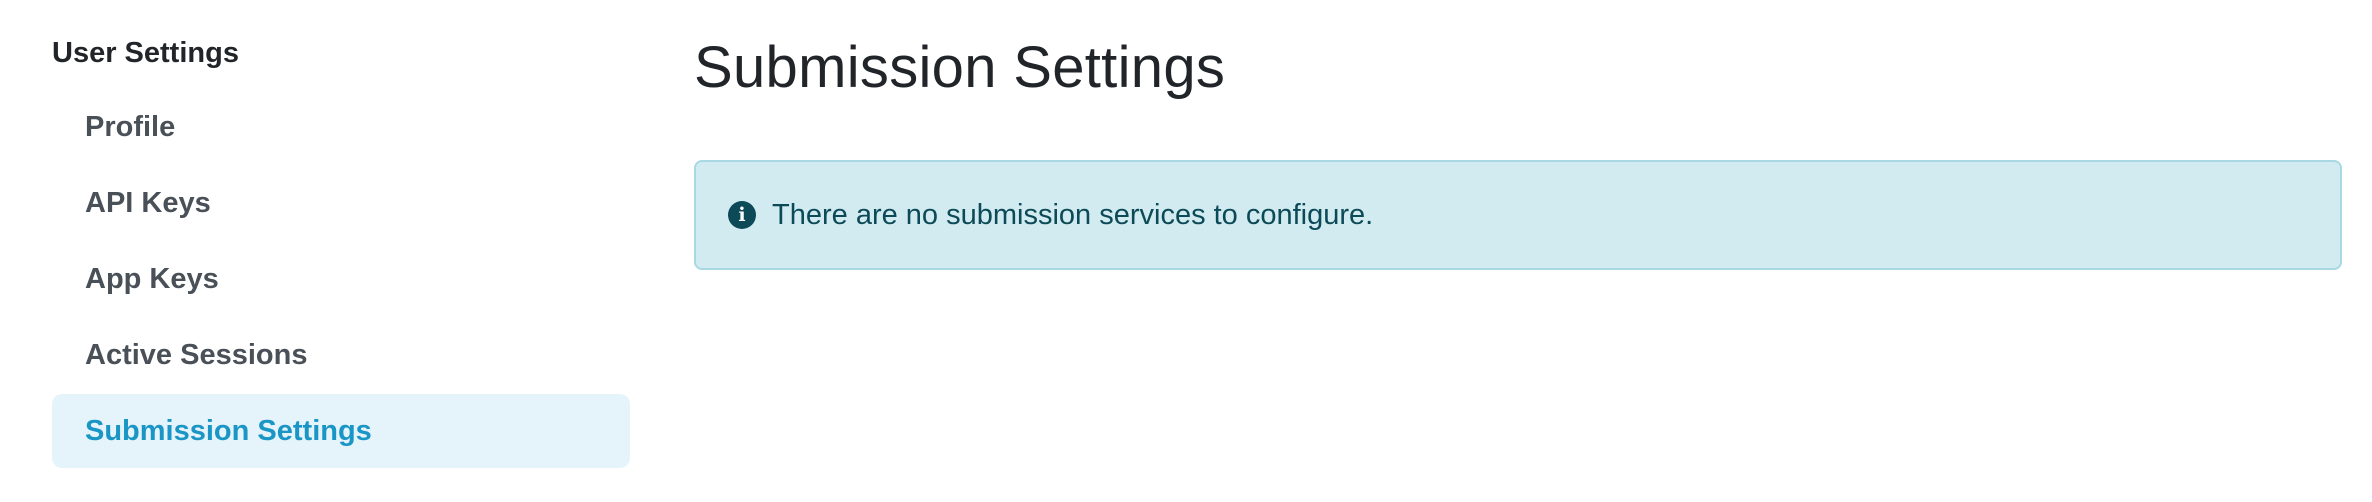 The height and width of the screenshot is (502, 2372). I want to click on sidebar-heading: User Settings, so click(145, 53).